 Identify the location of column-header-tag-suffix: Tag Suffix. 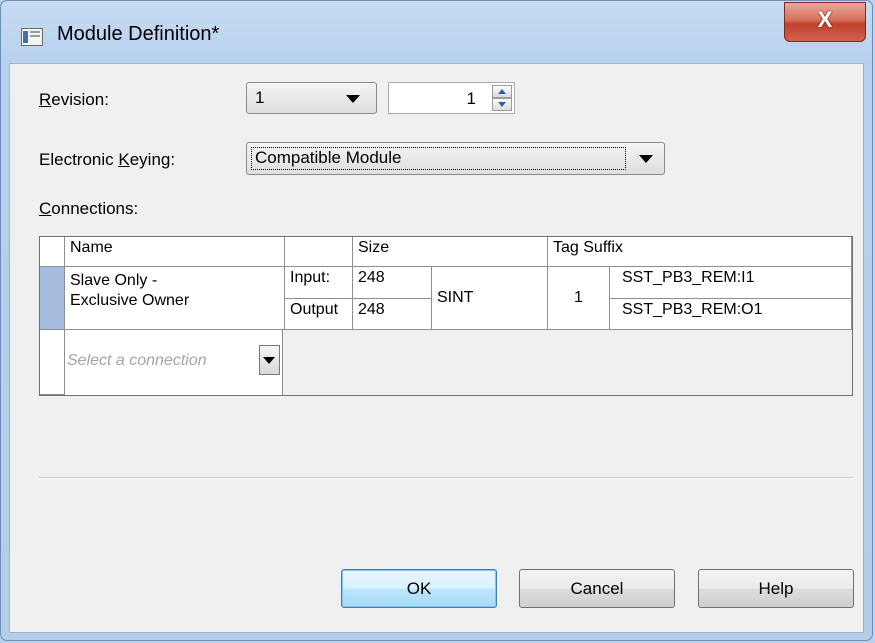
(700, 252).